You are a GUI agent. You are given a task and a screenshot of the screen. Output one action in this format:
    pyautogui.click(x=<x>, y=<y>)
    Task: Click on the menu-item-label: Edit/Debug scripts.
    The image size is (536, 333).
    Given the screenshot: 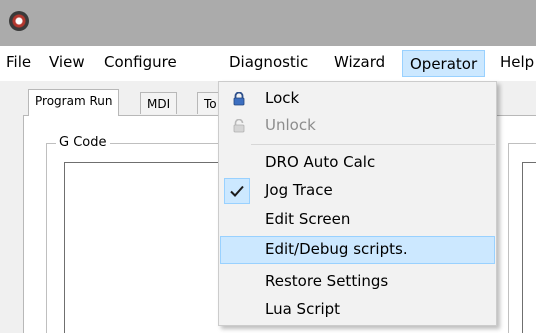 What is the action you would take?
    pyautogui.click(x=336, y=249)
    